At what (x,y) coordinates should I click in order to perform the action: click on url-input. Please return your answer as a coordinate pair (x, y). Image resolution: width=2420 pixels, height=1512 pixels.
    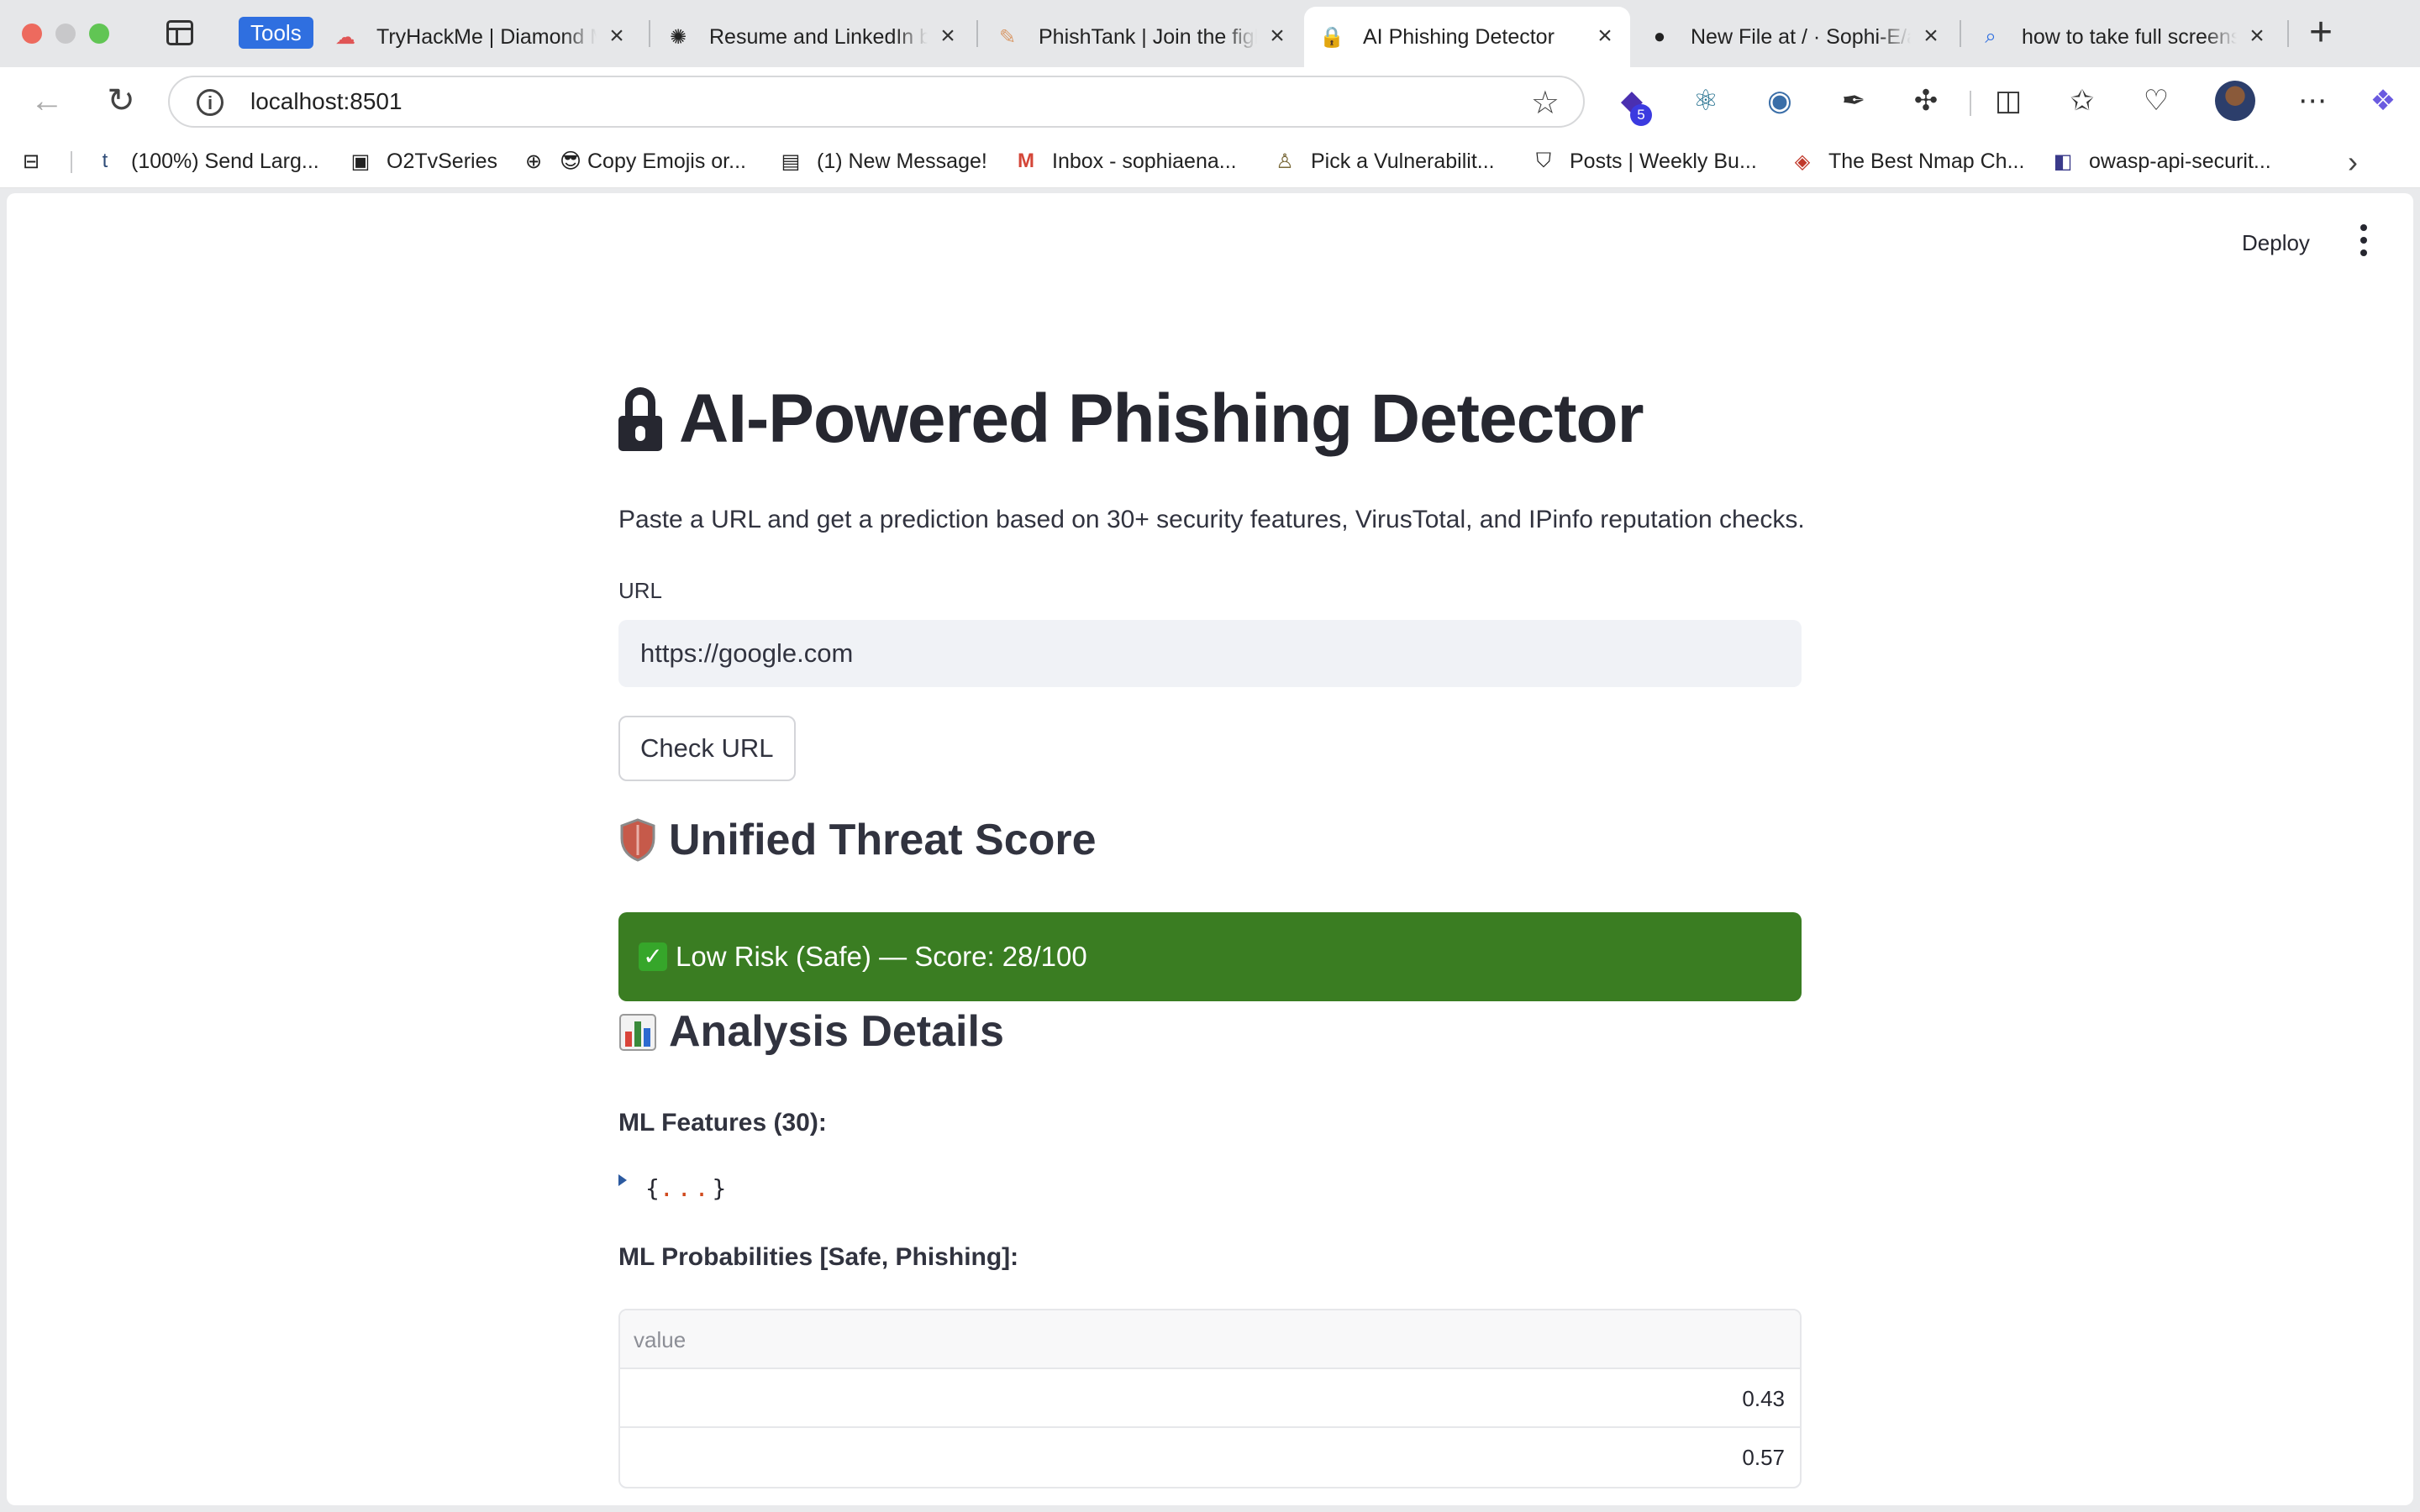
    Looking at the image, I should click on (1210, 653).